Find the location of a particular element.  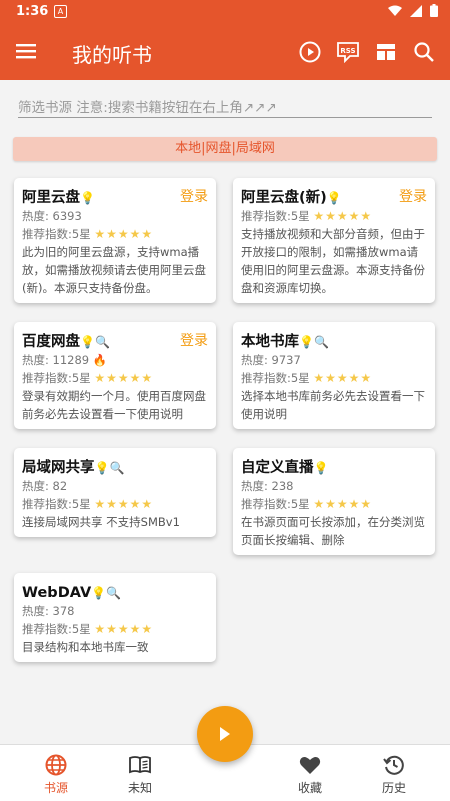

source-name: 阿里云盘(新) is located at coordinates (284, 197).